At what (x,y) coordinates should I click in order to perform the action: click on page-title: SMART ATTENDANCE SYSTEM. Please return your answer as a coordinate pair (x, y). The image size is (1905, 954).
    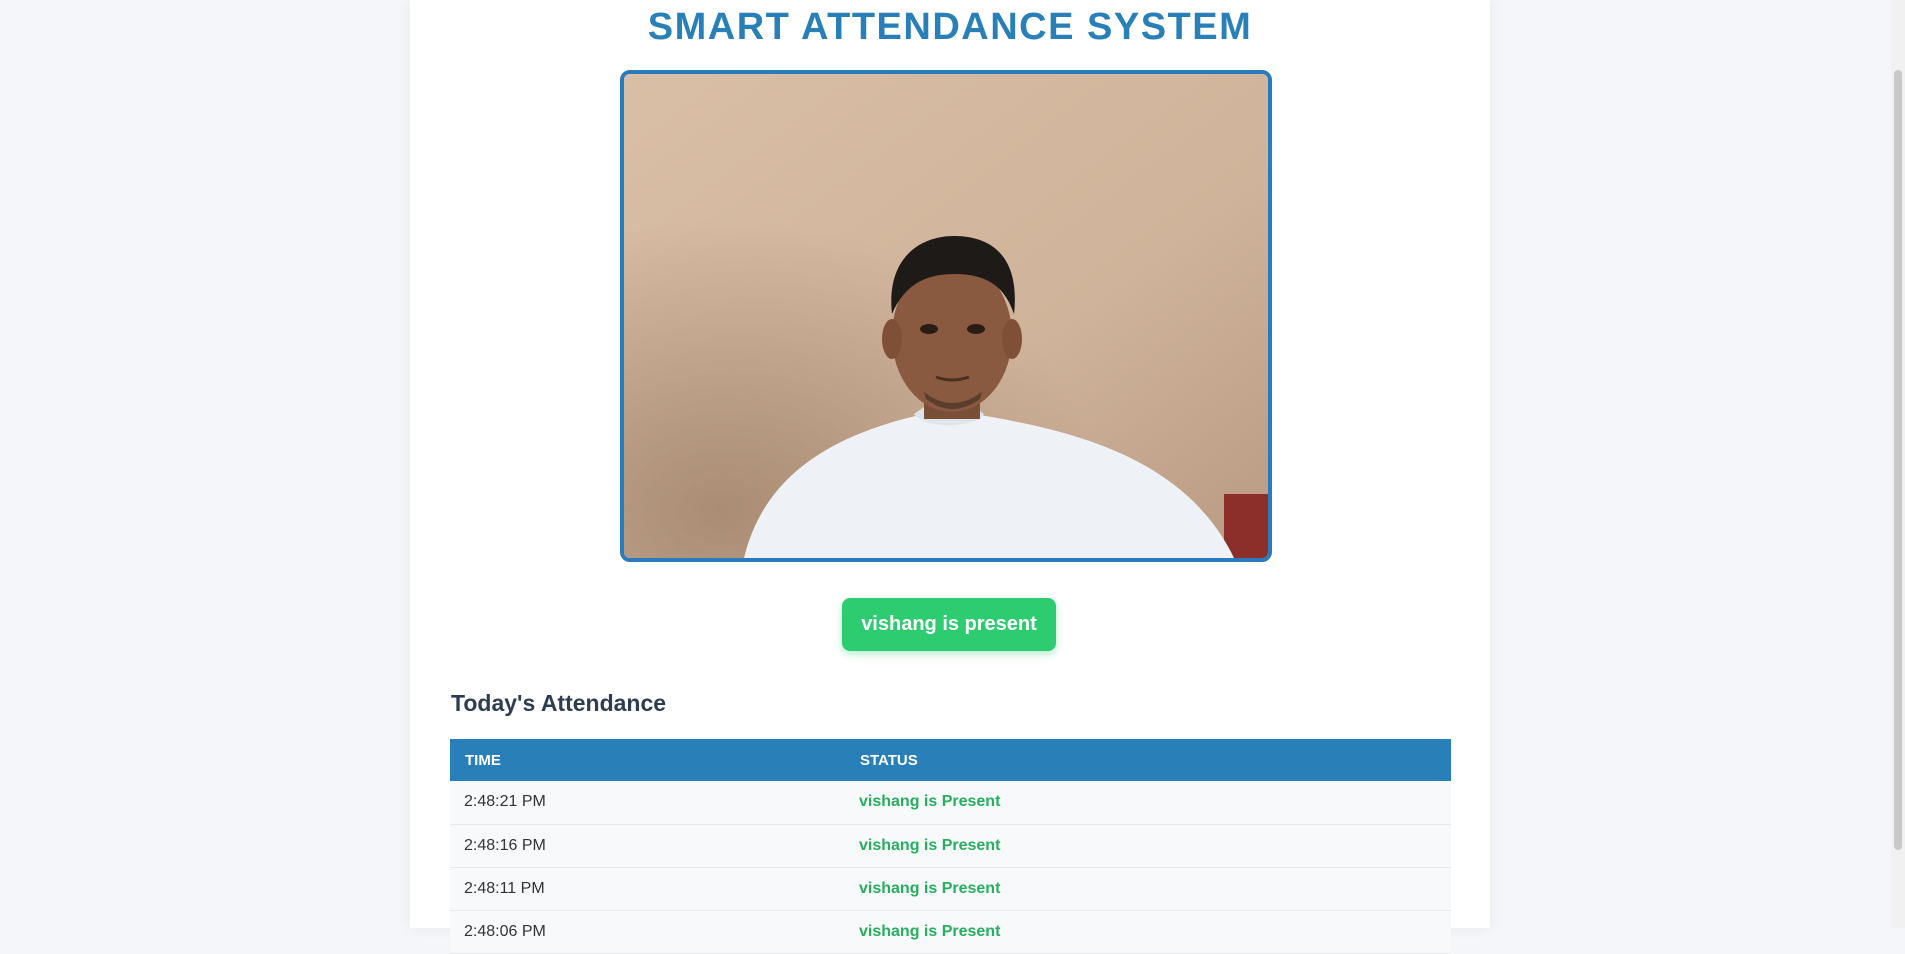
    Looking at the image, I should click on (950, 27).